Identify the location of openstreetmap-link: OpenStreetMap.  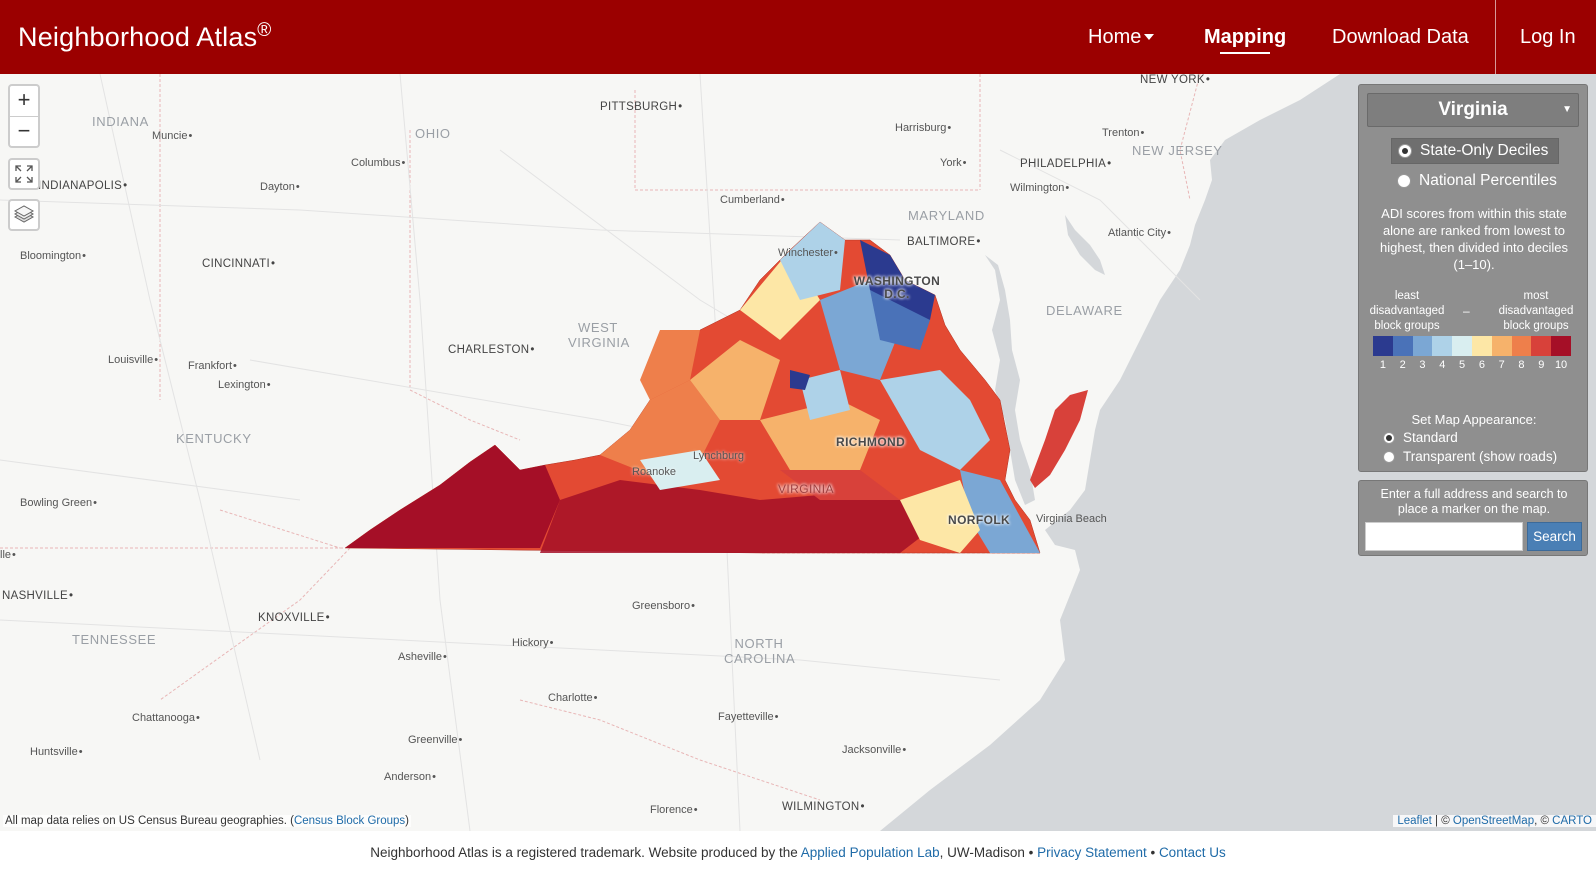
(1493, 821).